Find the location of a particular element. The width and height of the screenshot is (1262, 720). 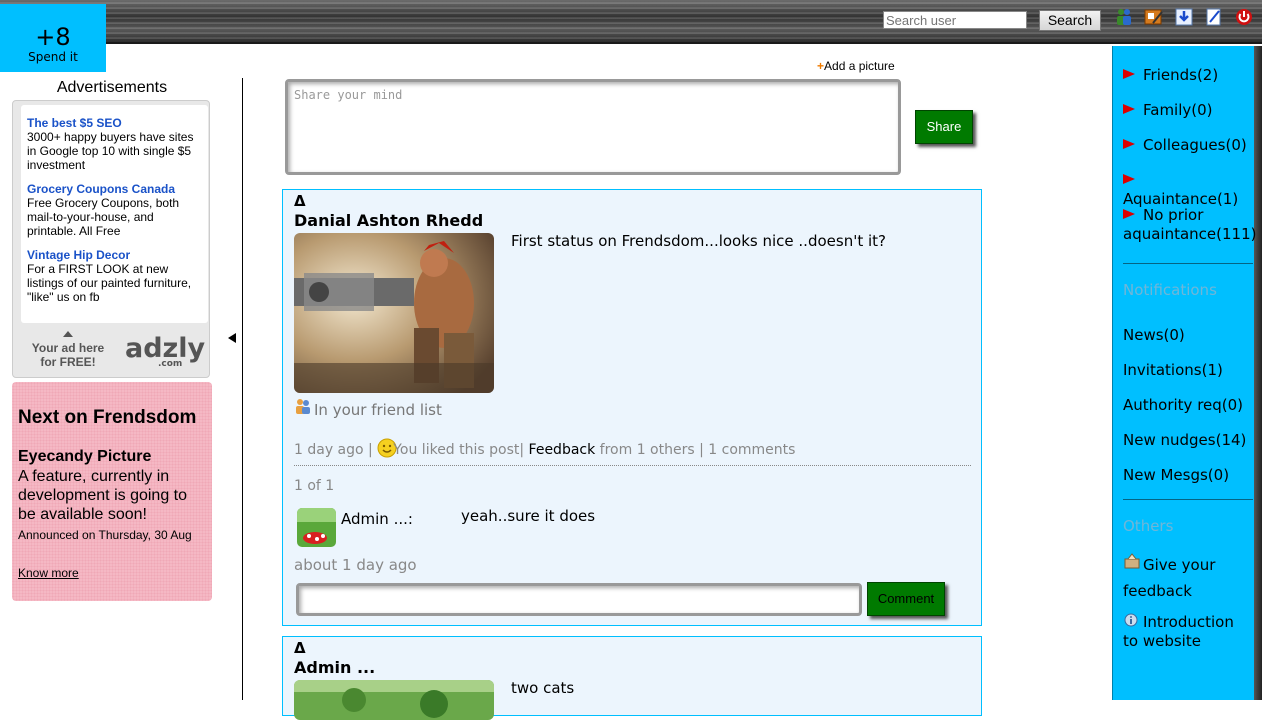

comment-author: Admin ...: is located at coordinates (377, 519).